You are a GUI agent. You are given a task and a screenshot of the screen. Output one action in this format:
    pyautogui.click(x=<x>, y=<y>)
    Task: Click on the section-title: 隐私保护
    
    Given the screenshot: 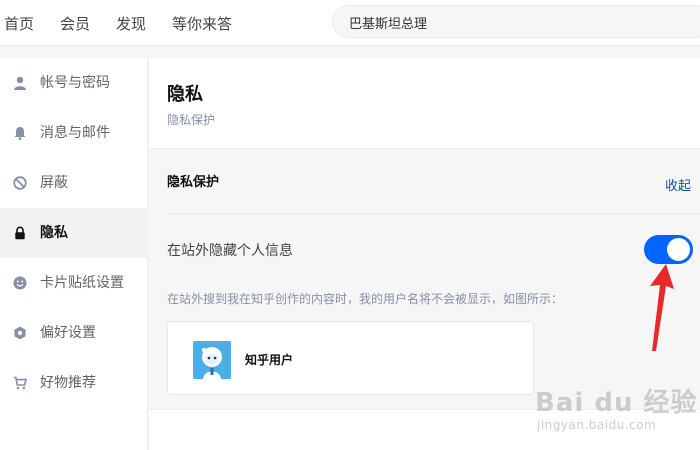 What is the action you would take?
    pyautogui.click(x=193, y=182)
    